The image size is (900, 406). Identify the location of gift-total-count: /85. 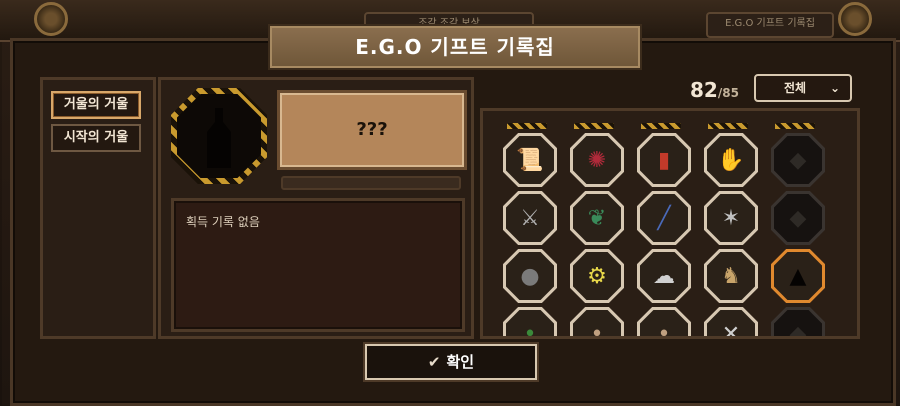
(728, 93).